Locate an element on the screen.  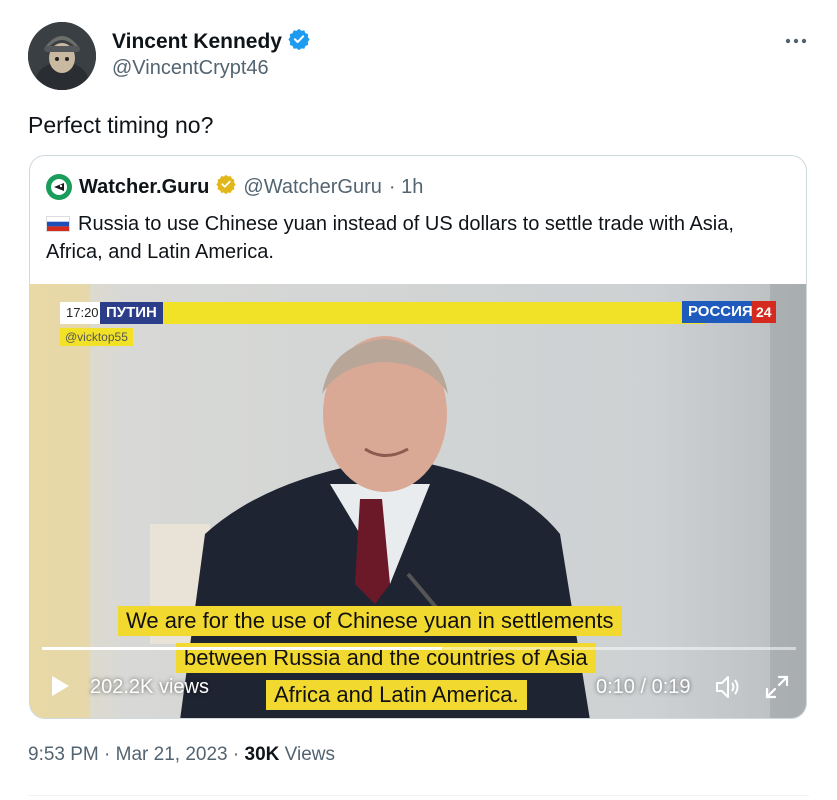
tweet-footer: 9:53 PM · Mar 21, 2023 · 30K Views is located at coordinates (181, 755).